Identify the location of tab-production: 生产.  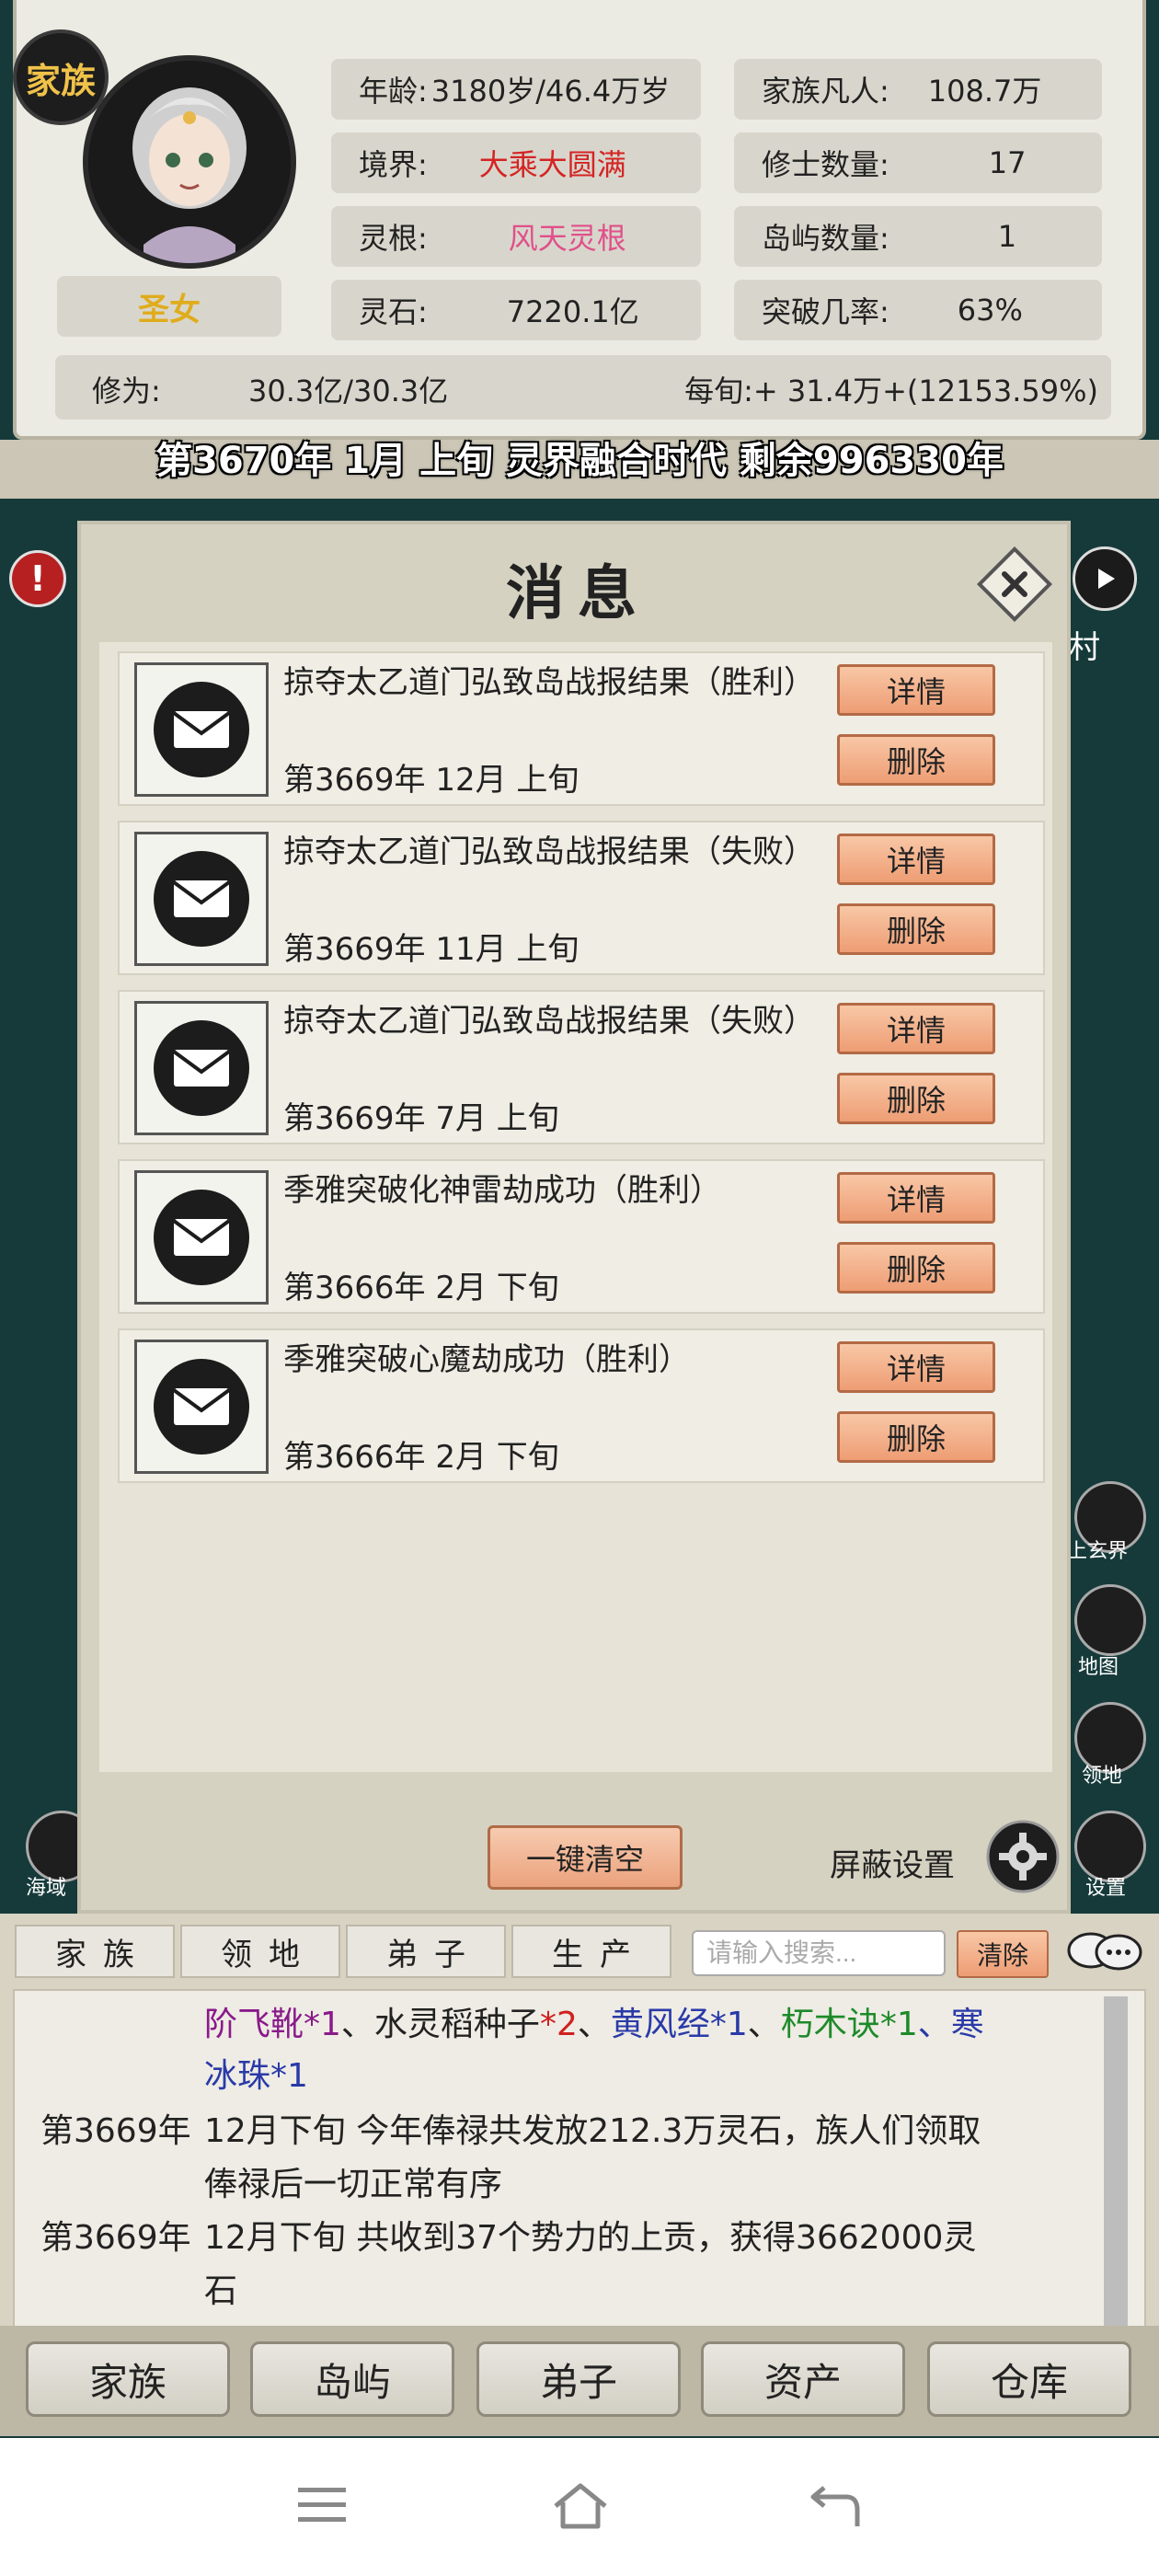
(591, 1951).